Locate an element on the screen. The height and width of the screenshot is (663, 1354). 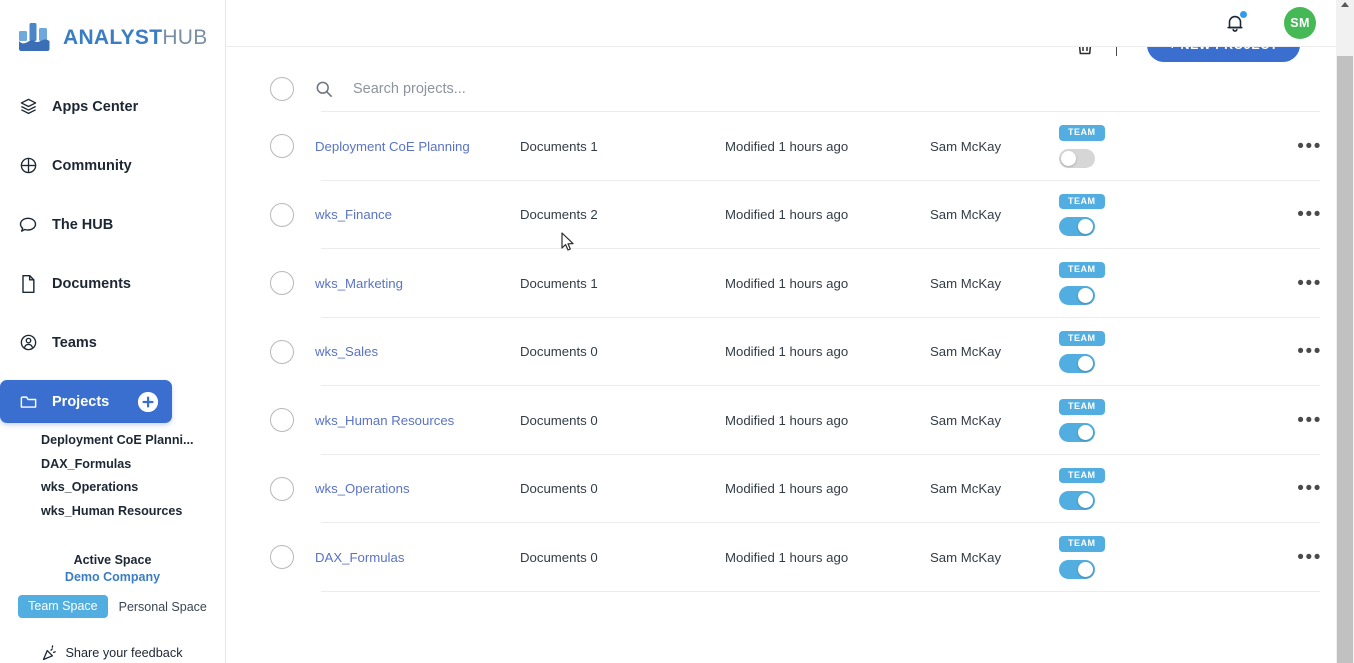
active-space-name: Demo Company is located at coordinates (112, 577).